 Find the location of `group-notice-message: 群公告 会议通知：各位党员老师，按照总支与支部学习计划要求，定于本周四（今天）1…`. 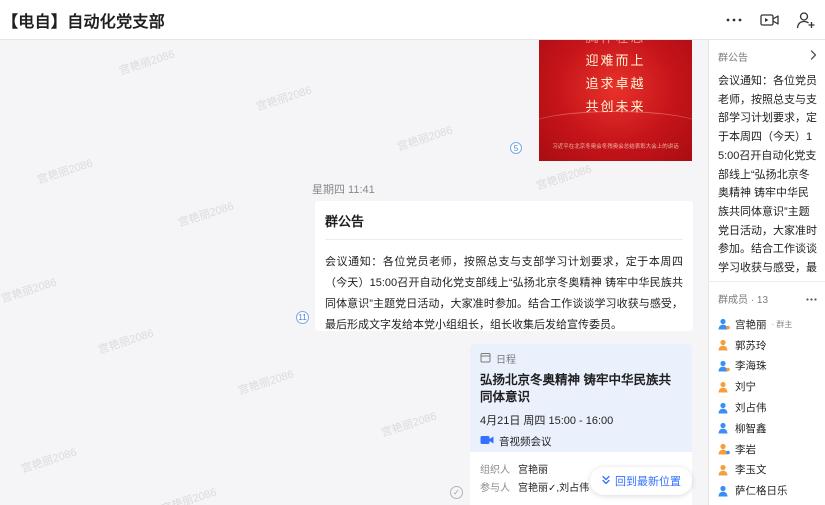

group-notice-message: 群公告 会议通知：各位党员老师，按照总支与支部学习计划要求，定于本周四（今天）1… is located at coordinates (504, 266).